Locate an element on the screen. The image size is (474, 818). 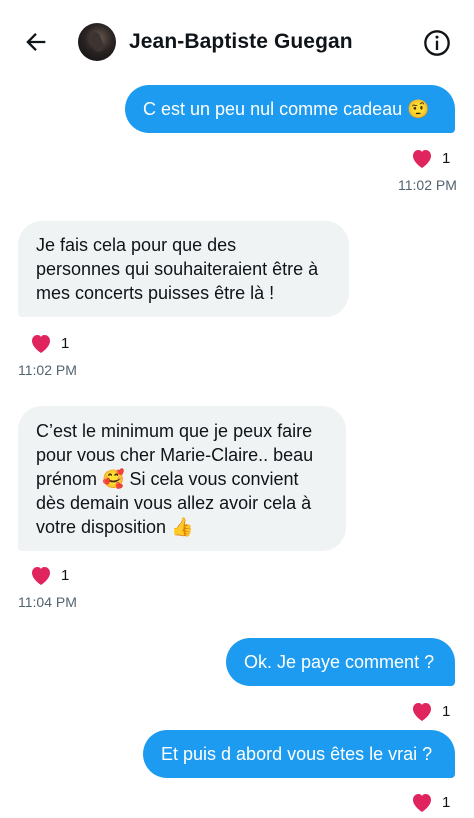
conversation-header: Jean-Baptiste Guegan is located at coordinates (237, 42).